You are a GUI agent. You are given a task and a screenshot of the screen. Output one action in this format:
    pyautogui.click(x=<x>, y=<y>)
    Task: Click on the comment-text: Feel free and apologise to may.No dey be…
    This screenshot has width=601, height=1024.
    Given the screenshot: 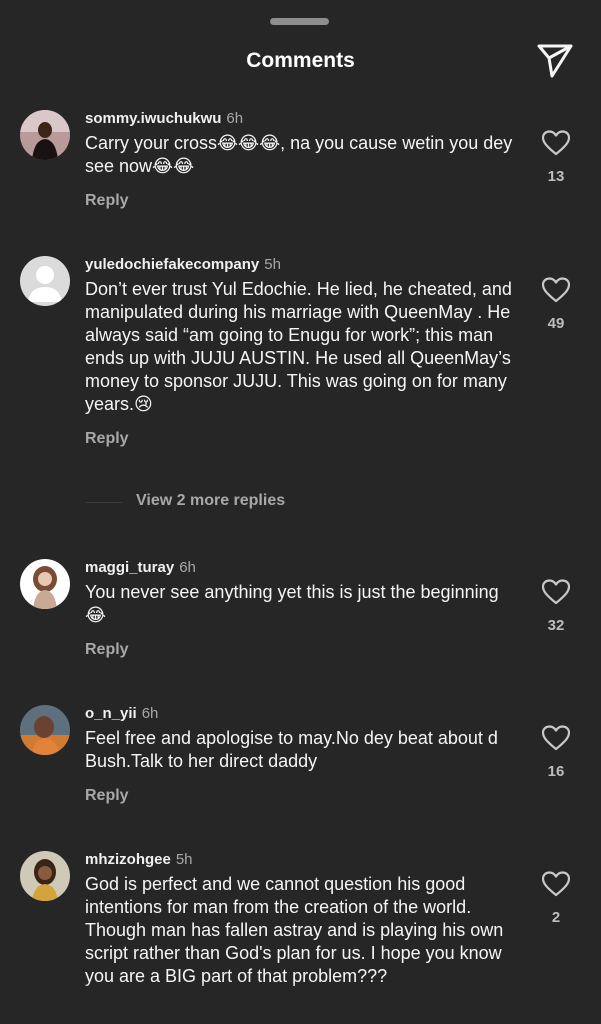 What is the action you would take?
    pyautogui.click(x=291, y=749)
    